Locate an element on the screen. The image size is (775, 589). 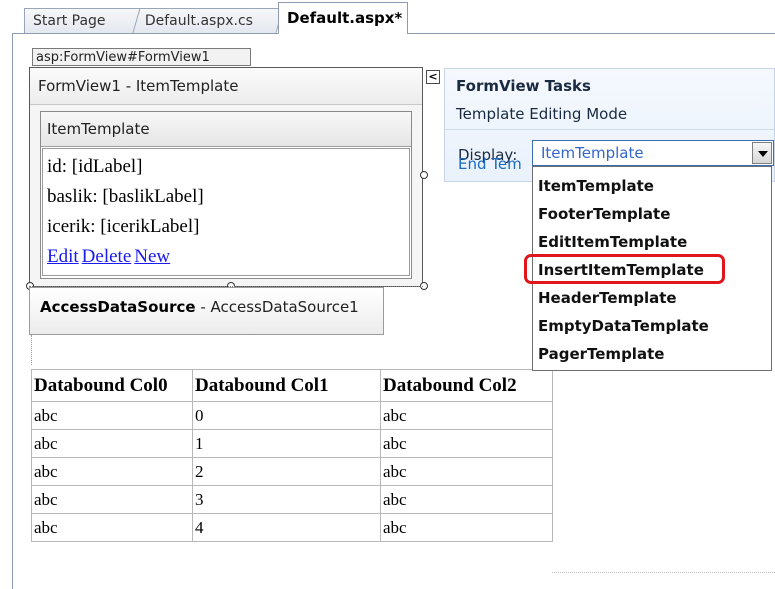
table-row: abc 2 abc is located at coordinates (292, 471).